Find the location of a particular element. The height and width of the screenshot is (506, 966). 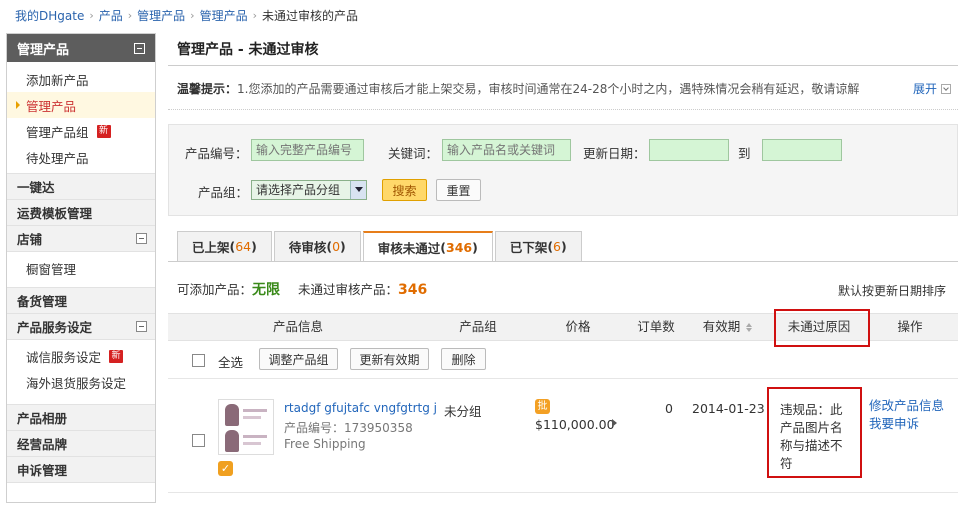

sidebar-group-yijianda: 一键达 is located at coordinates (81, 186).